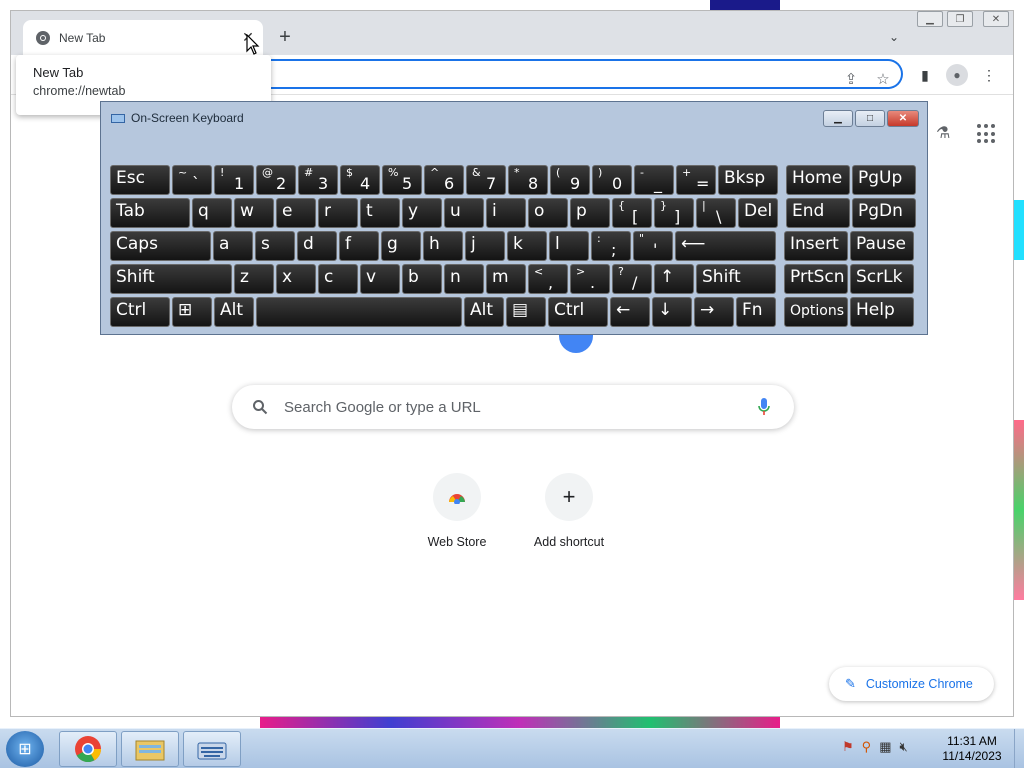  What do you see at coordinates (140, 180) in the screenshot?
I see `key-esc: Esc` at bounding box center [140, 180].